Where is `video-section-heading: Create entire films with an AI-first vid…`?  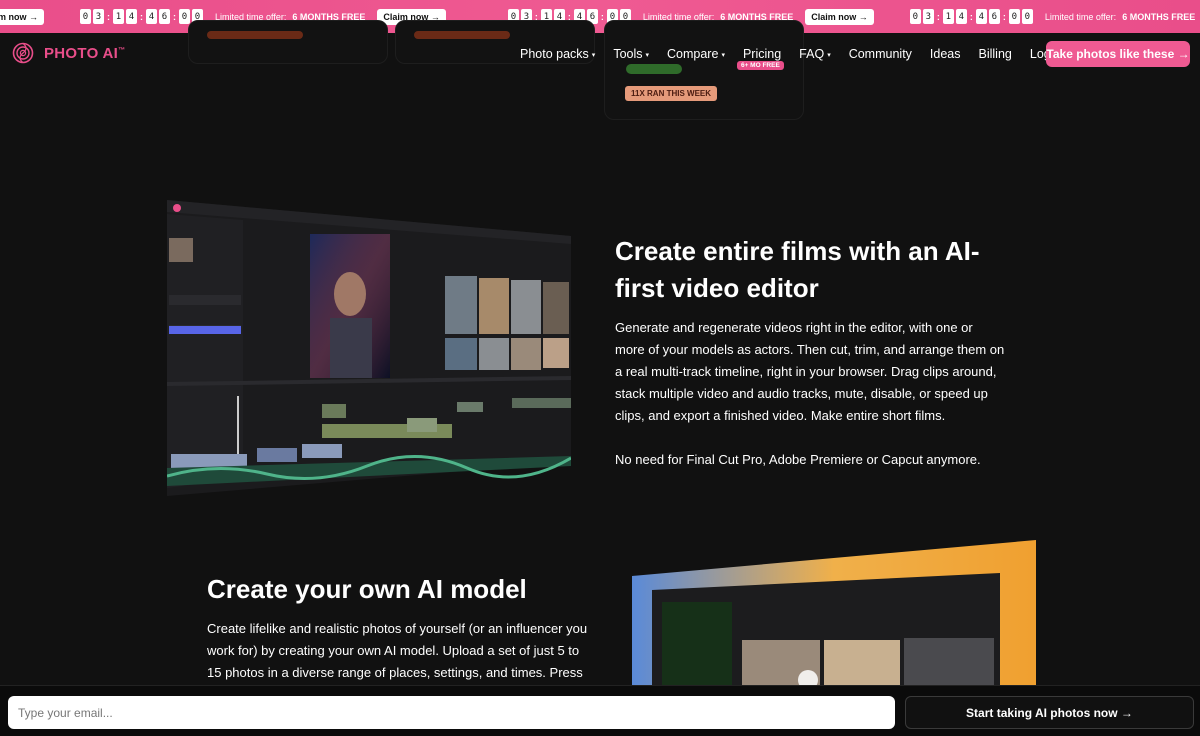 video-section-heading: Create entire films with an AI-first vid… is located at coordinates (797, 269).